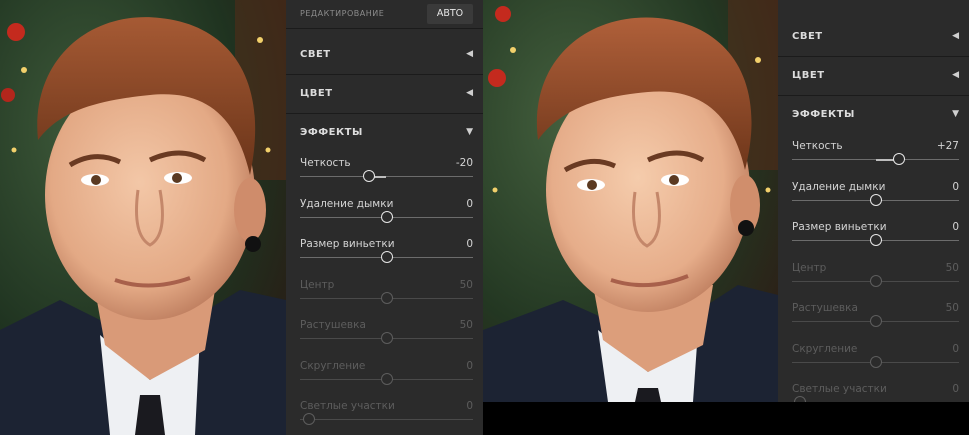  What do you see at coordinates (464, 163) in the screenshot?
I see `slider-value: -20` at bounding box center [464, 163].